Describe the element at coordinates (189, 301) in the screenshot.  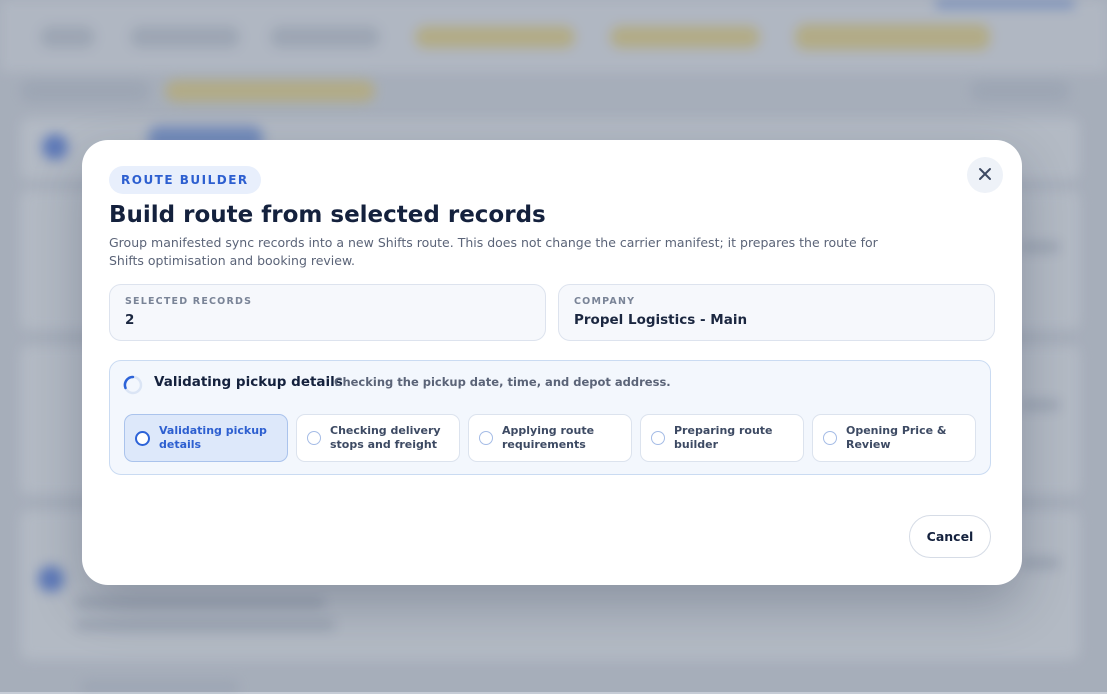
I see `selected-records-label: SELECTED RECORDS` at that location.